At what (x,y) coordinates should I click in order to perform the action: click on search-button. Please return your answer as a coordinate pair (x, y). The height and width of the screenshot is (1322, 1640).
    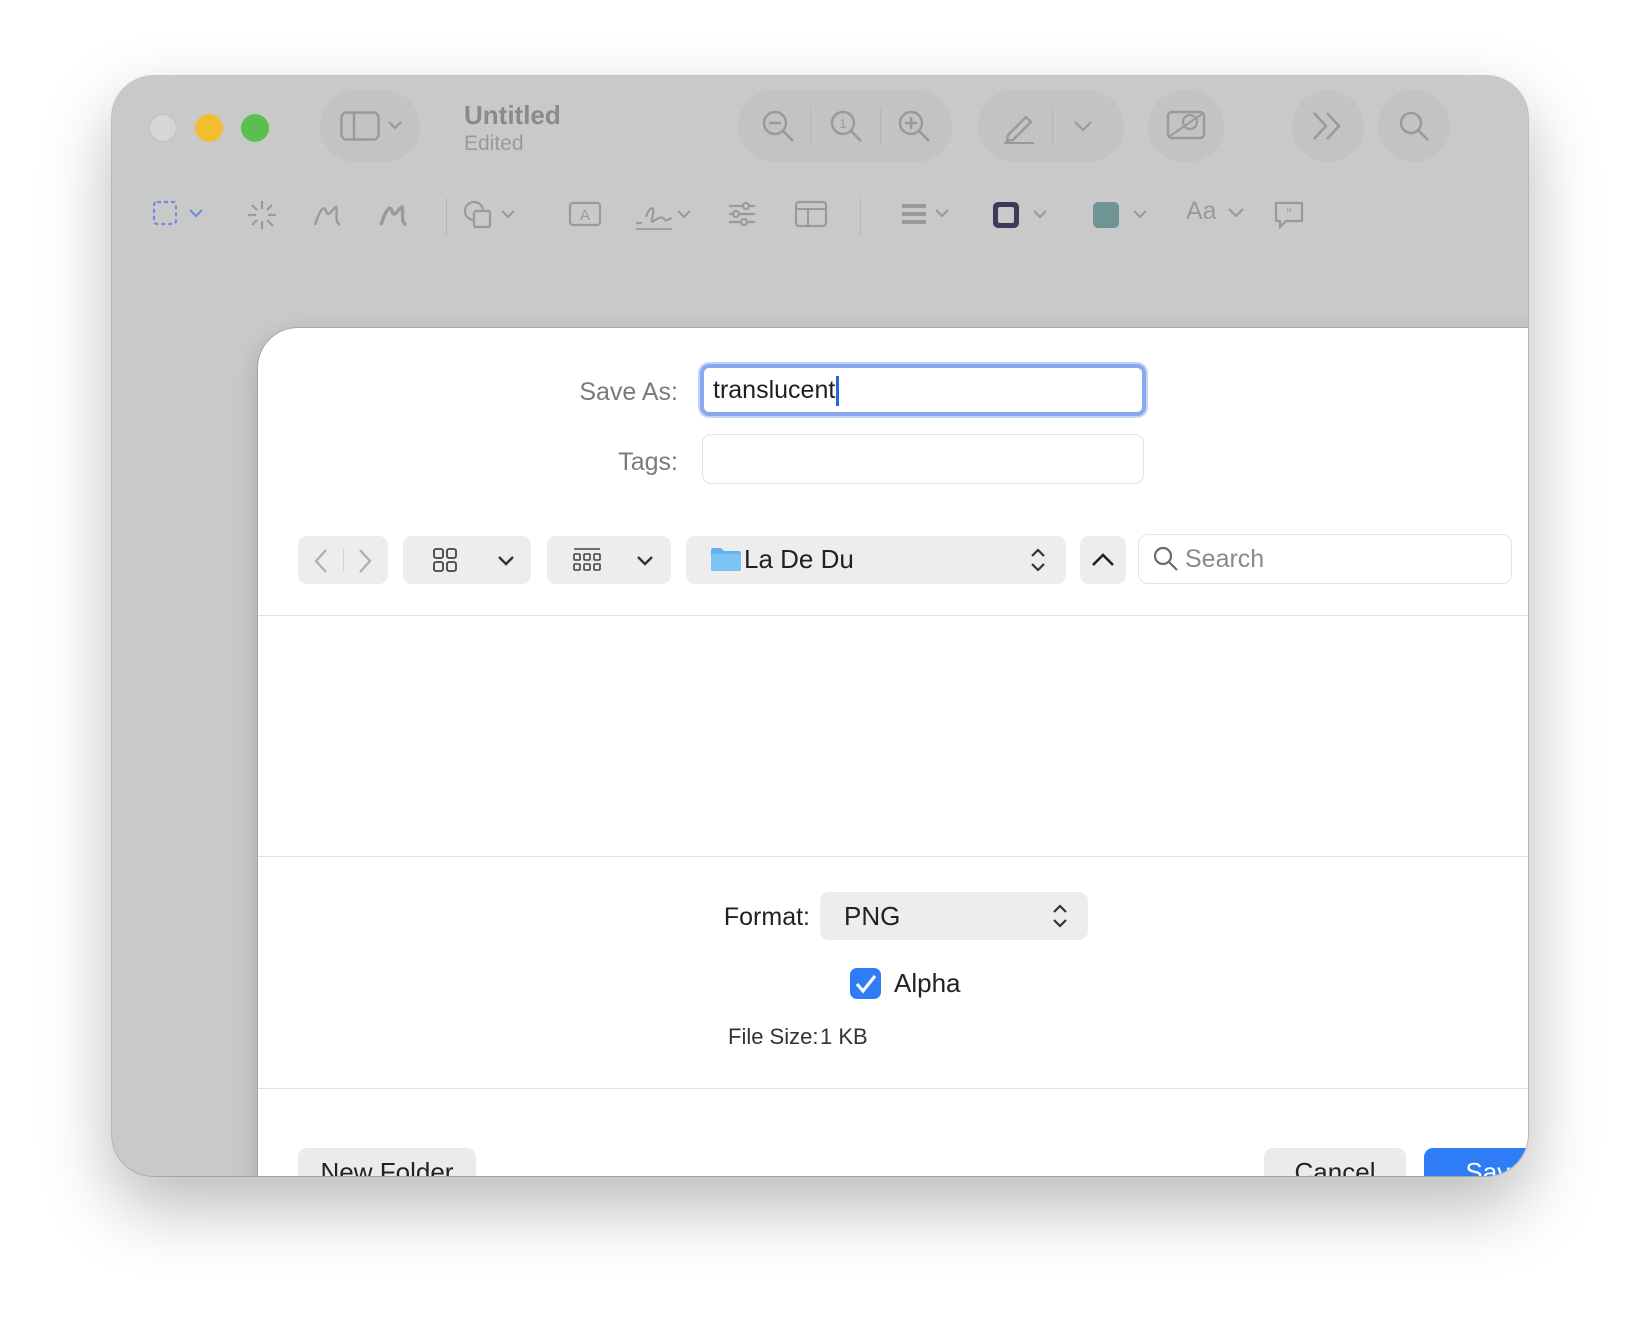
    Looking at the image, I should click on (1414, 126).